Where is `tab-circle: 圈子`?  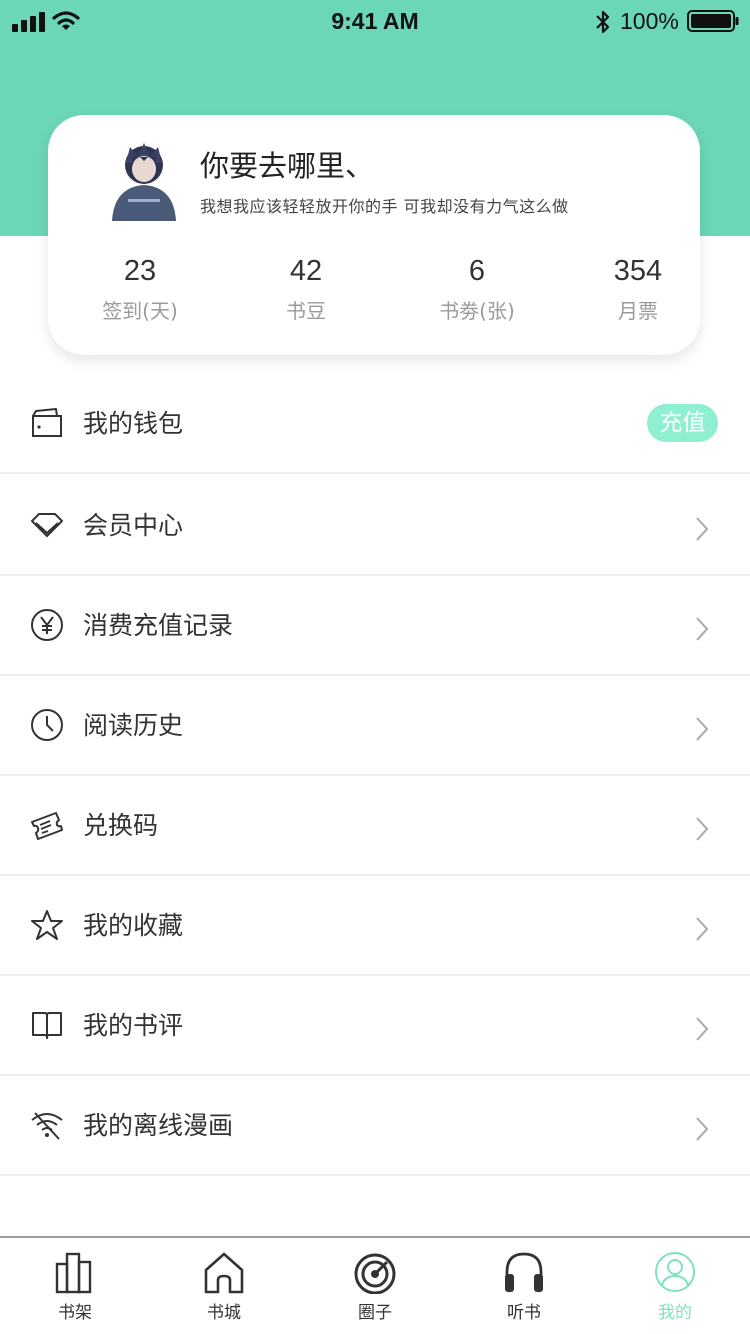 tab-circle: 圈子 is located at coordinates (375, 1286).